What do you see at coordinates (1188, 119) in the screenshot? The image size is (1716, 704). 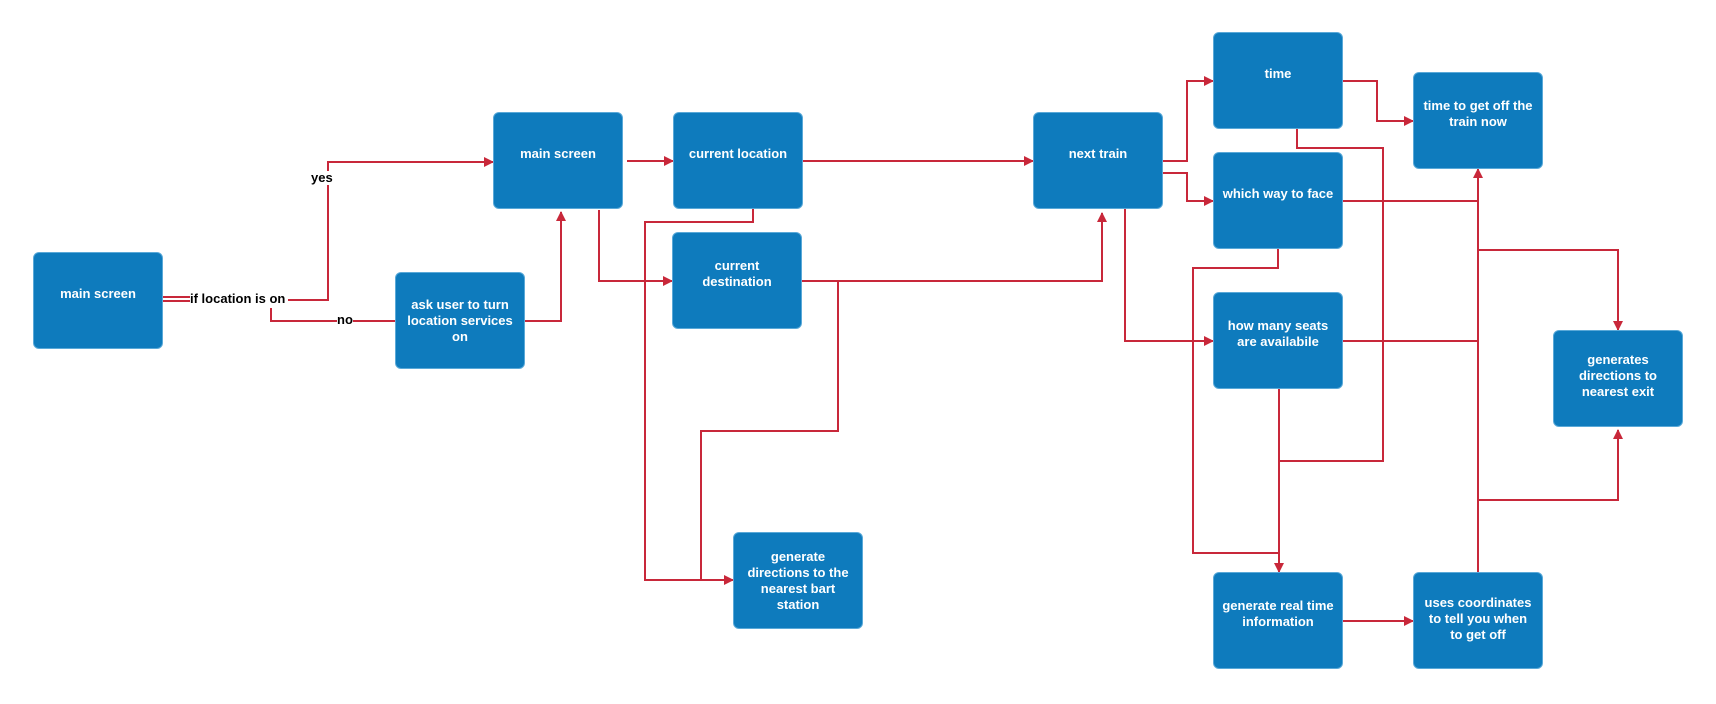 I see `edge-next-to-time` at bounding box center [1188, 119].